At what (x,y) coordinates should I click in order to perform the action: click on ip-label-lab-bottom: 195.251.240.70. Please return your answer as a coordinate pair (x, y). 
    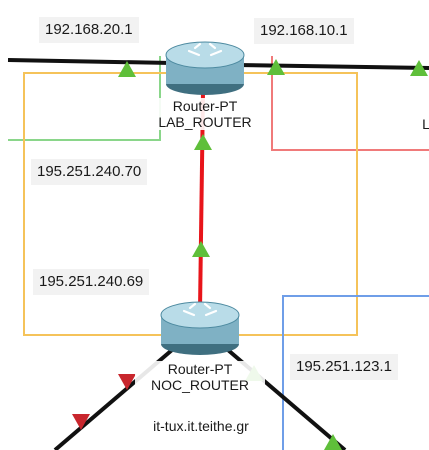
    Looking at the image, I should click on (89, 172).